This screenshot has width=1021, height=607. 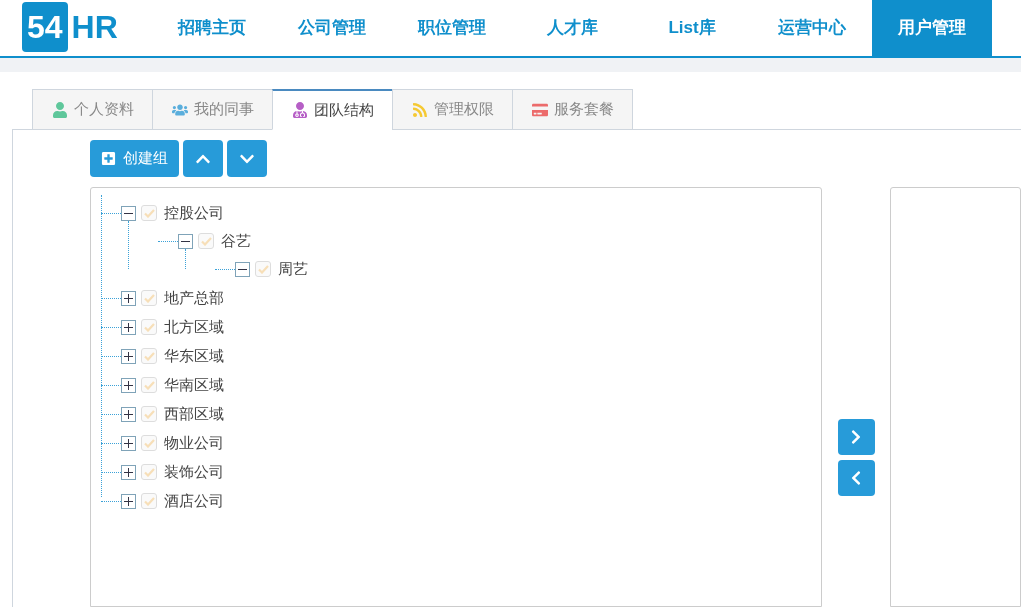 I want to click on tree-node-label: 北方区域, so click(x=194, y=327).